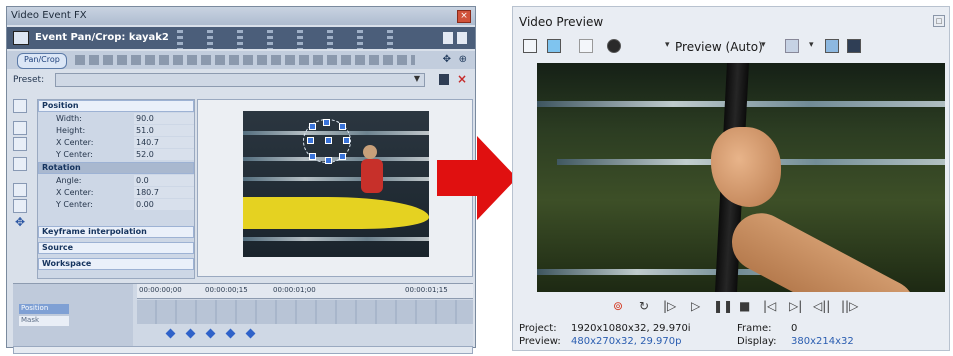 This screenshot has height=356, width=953. What do you see at coordinates (822, 341) in the screenshot?
I see `display-value: 380x214x32` at bounding box center [822, 341].